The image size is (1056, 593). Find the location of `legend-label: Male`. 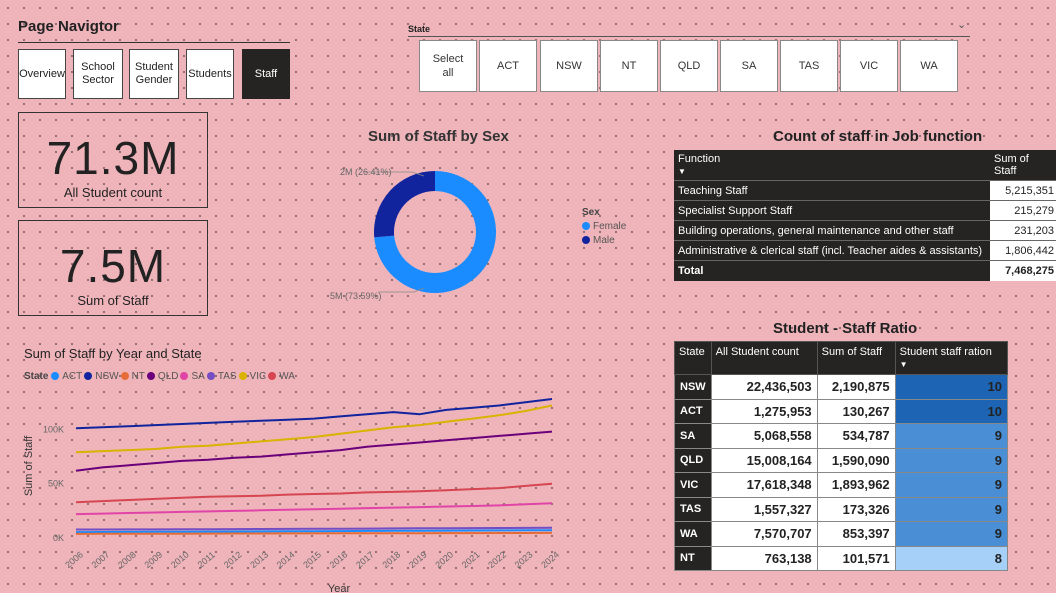

legend-label: Male is located at coordinates (604, 240).